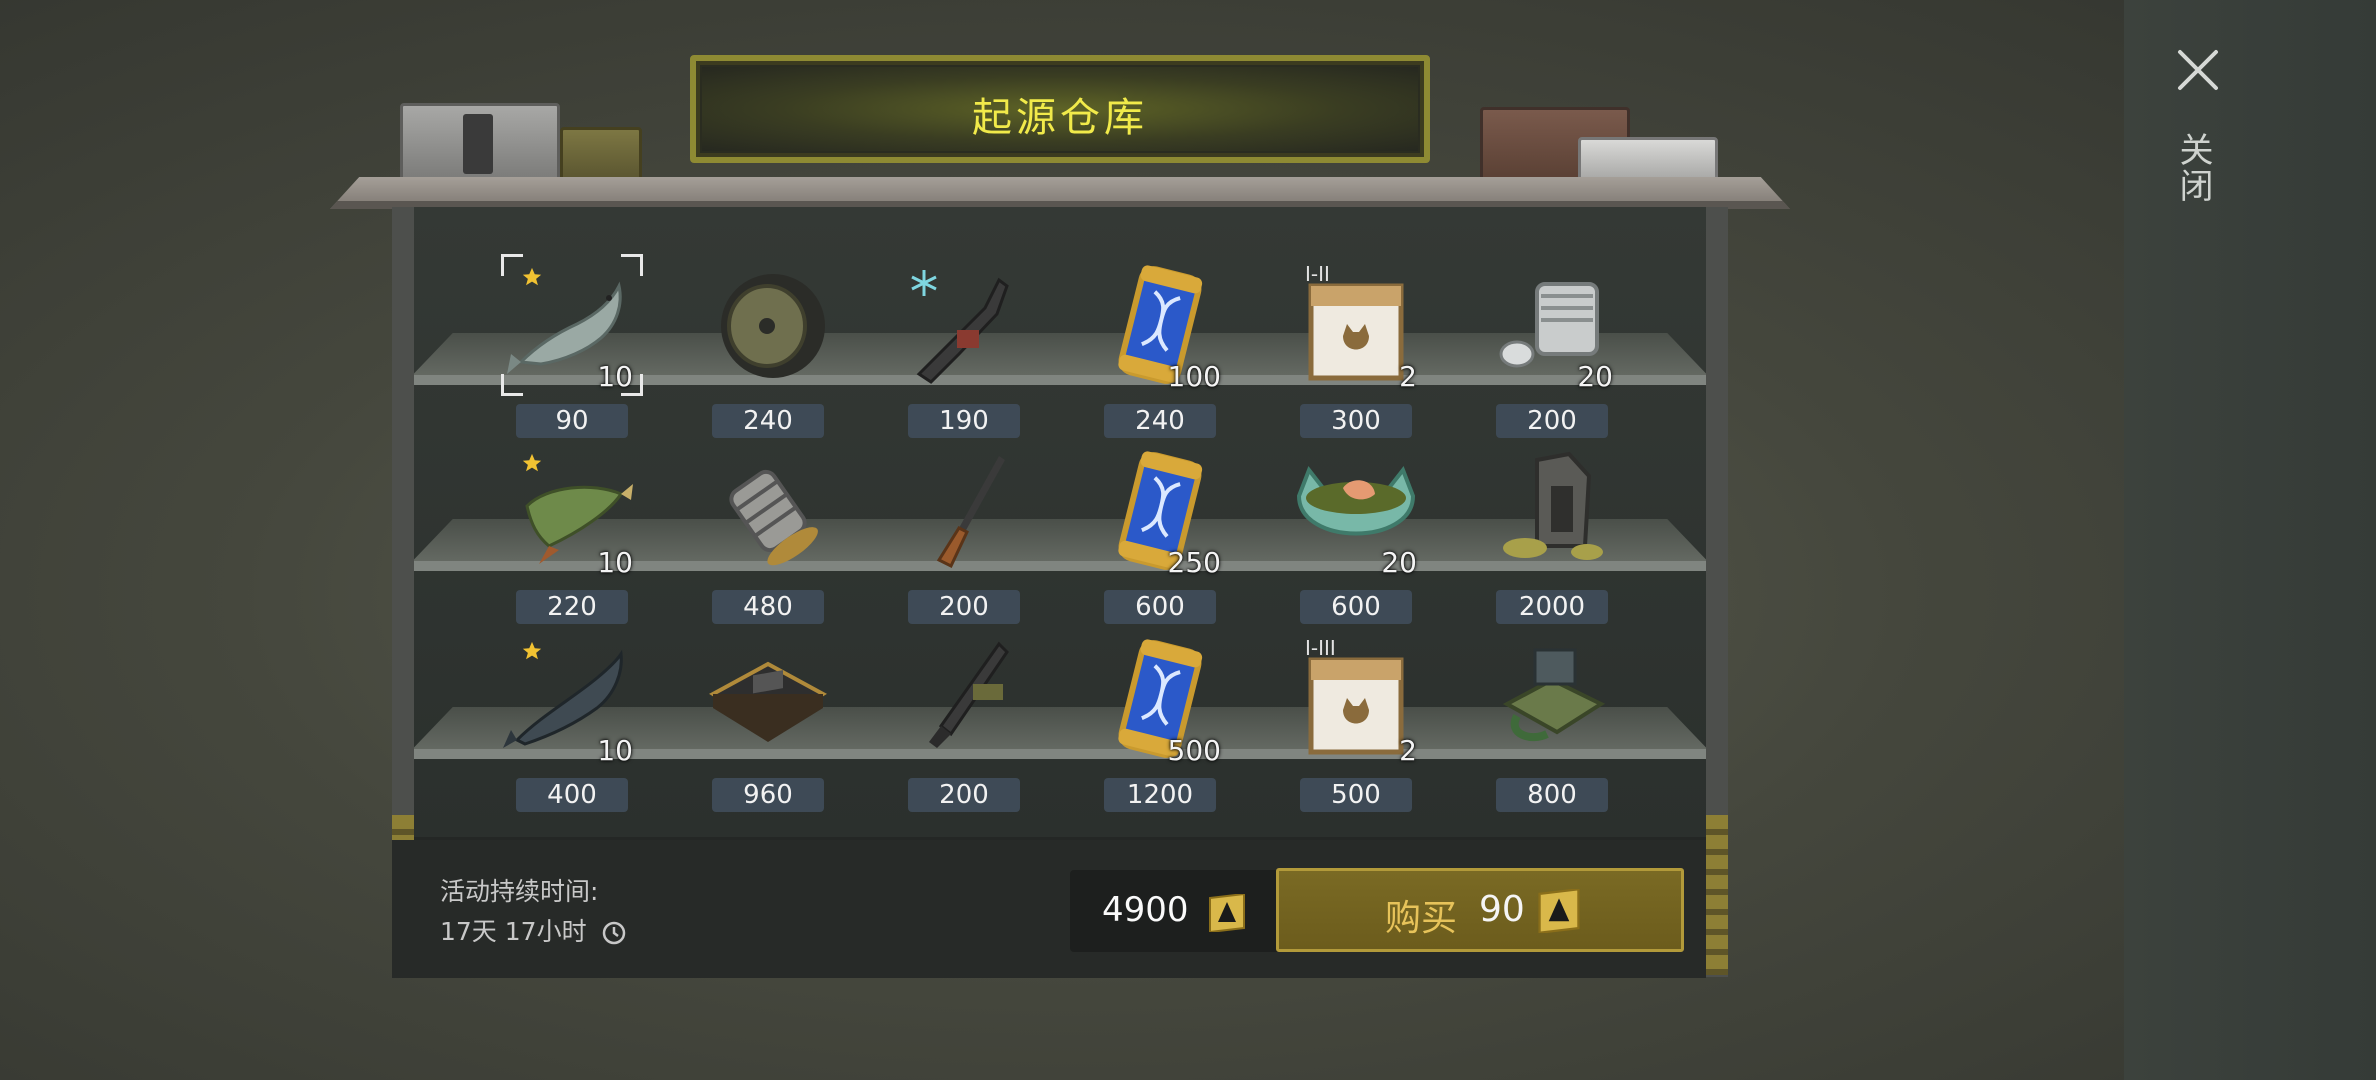  I want to click on shop-item-circuit-board: 960, so click(768, 719).